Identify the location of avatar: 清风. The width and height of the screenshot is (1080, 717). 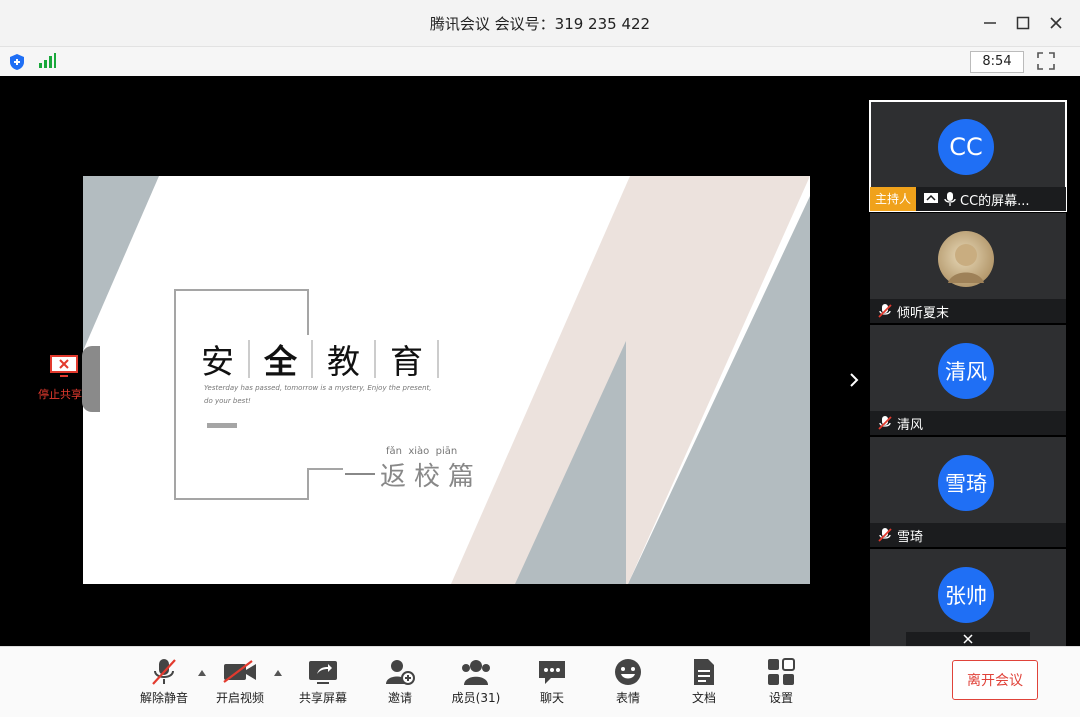
(966, 371).